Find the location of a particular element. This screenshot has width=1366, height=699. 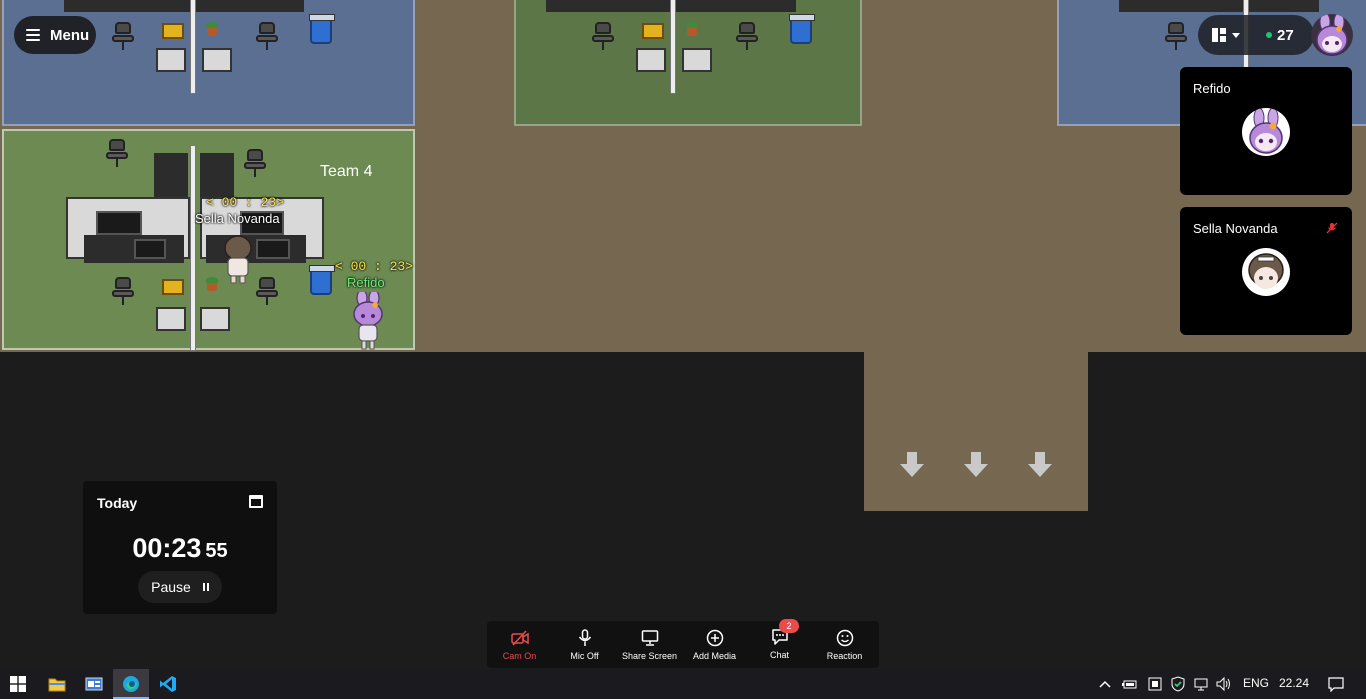

mic-button: Mic Off is located at coordinates (584, 644).